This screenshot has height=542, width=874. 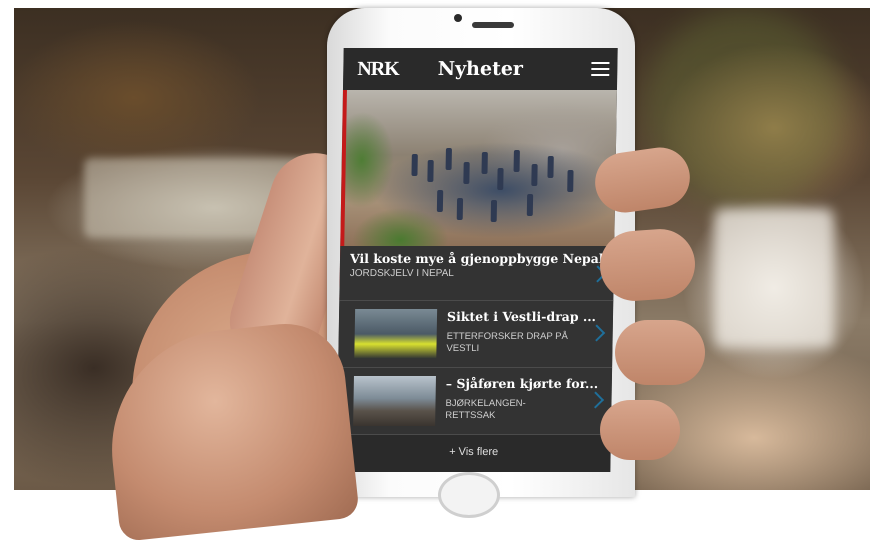 I want to click on menu-icon, so click(x=600, y=69).